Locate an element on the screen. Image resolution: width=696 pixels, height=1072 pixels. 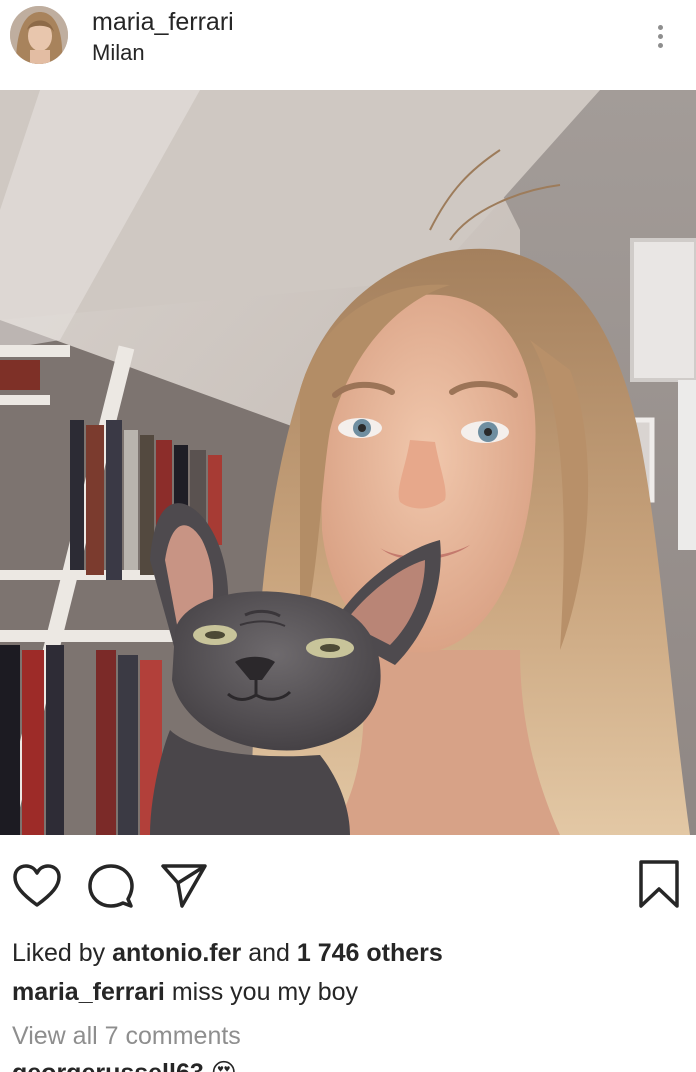
comment-preview: georgerussell63 😍 is located at coordinates (124, 1065).